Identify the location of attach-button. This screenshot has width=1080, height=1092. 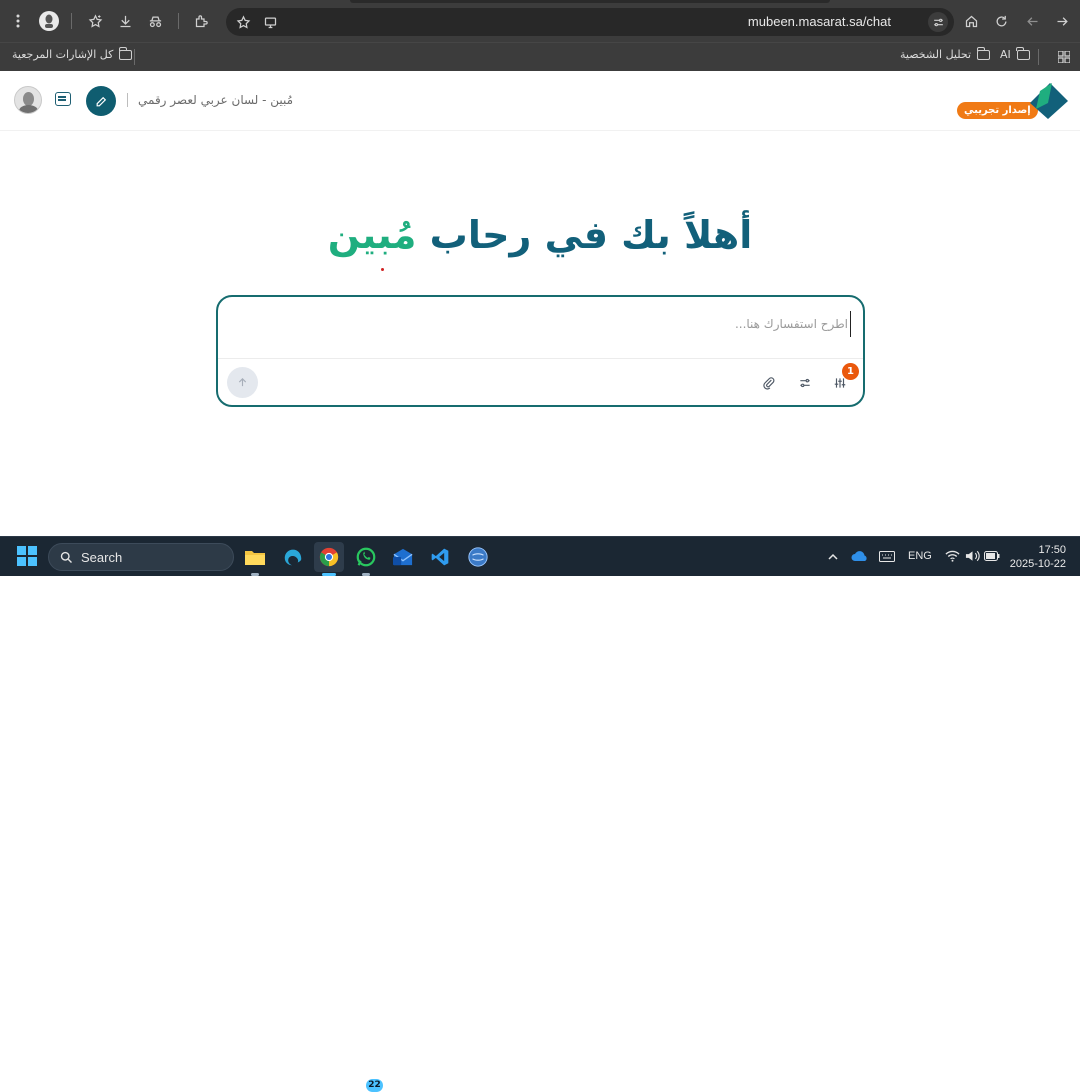
(769, 383).